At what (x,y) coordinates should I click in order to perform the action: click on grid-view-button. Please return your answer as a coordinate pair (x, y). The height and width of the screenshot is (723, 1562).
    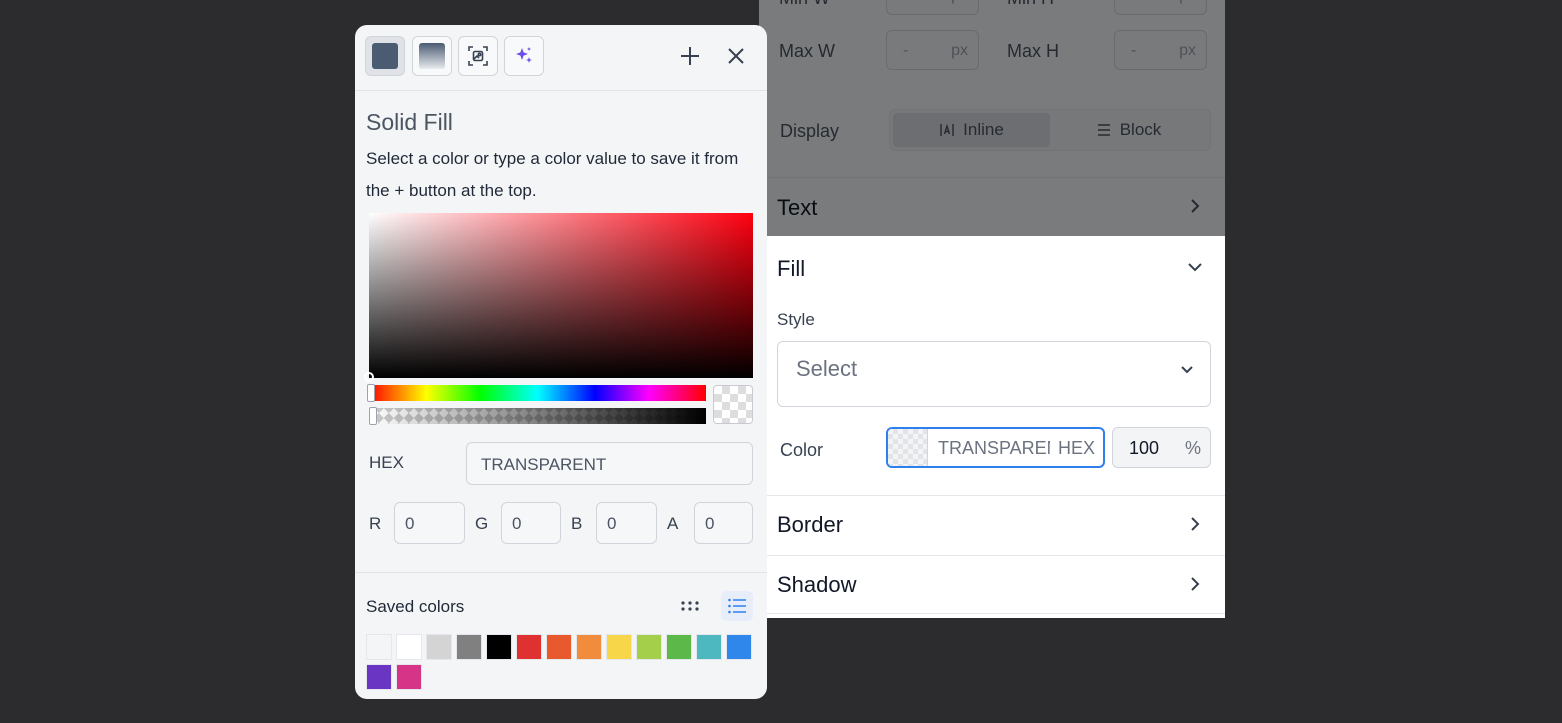
    Looking at the image, I should click on (690, 606).